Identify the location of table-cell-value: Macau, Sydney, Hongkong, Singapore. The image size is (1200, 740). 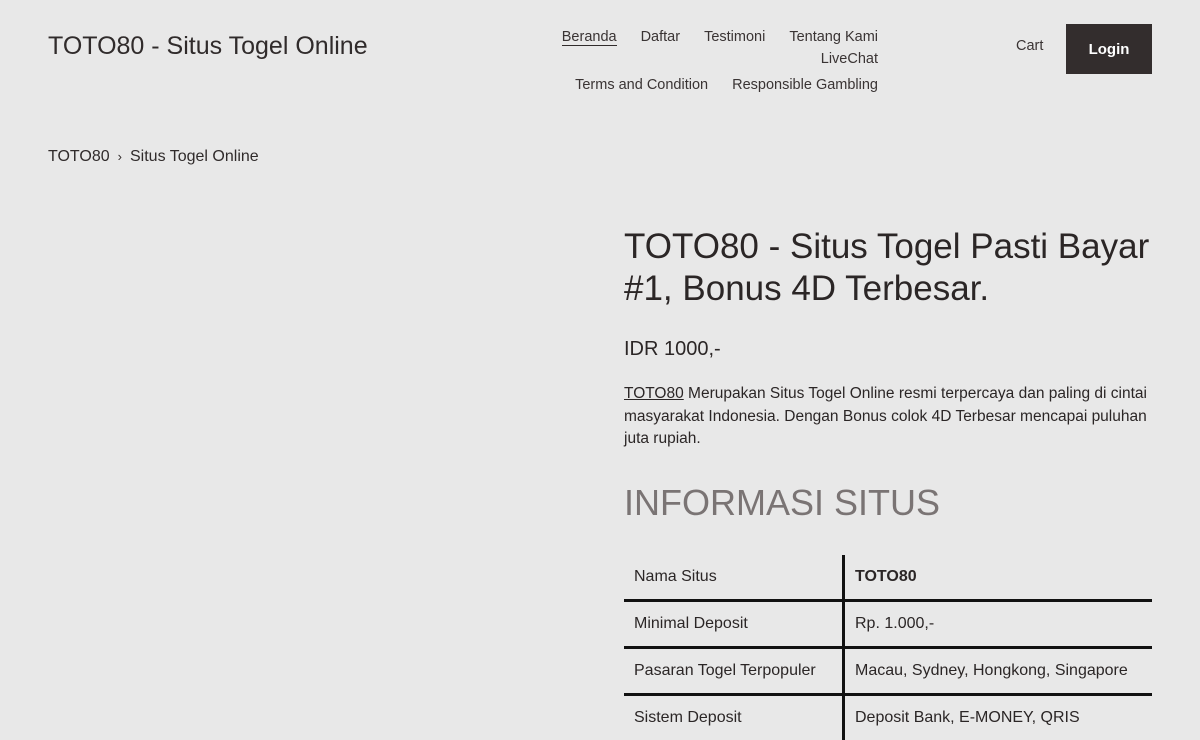
(997, 671).